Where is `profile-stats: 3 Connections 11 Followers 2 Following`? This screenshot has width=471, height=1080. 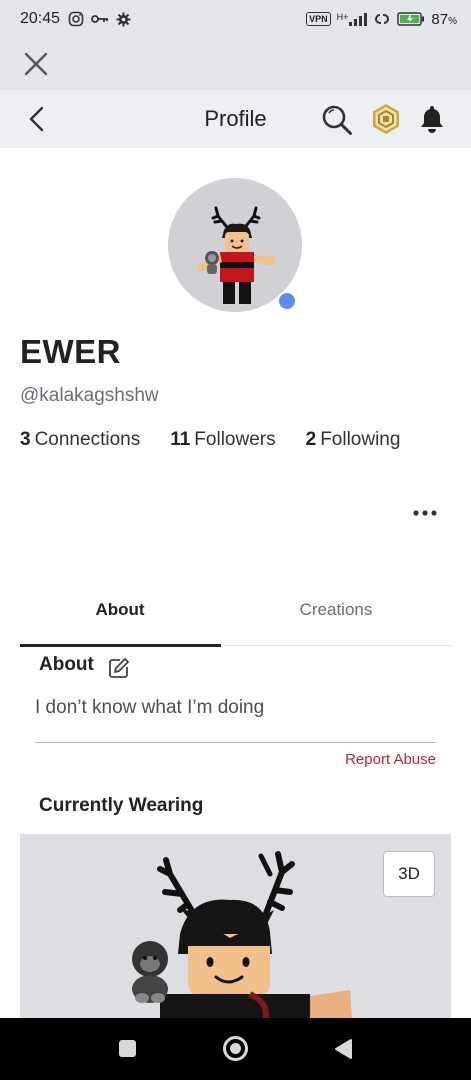 profile-stats: 3 Connections 11 Followers 2 Following is located at coordinates (210, 440).